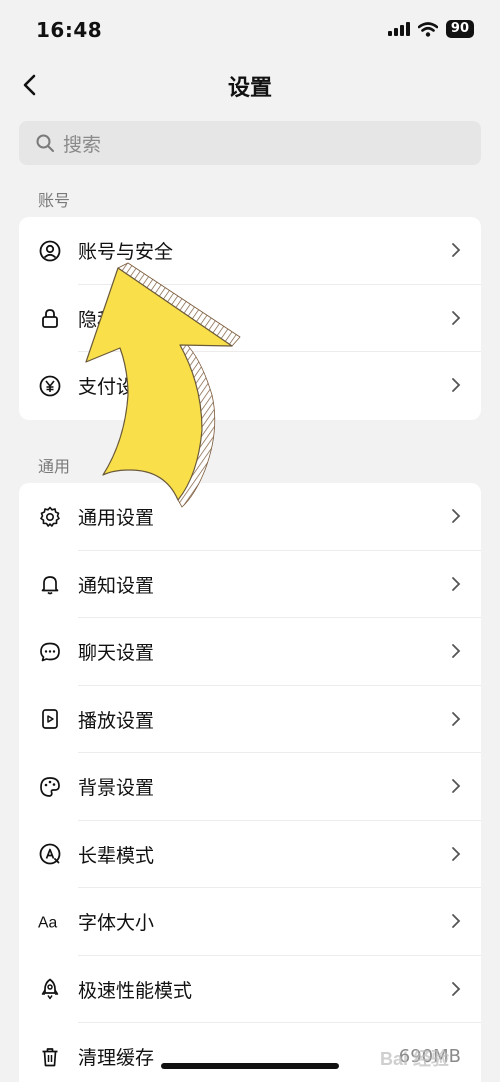 The width and height of the screenshot is (500, 1082). I want to click on settings-item-notification: 通知设置, so click(250, 584).